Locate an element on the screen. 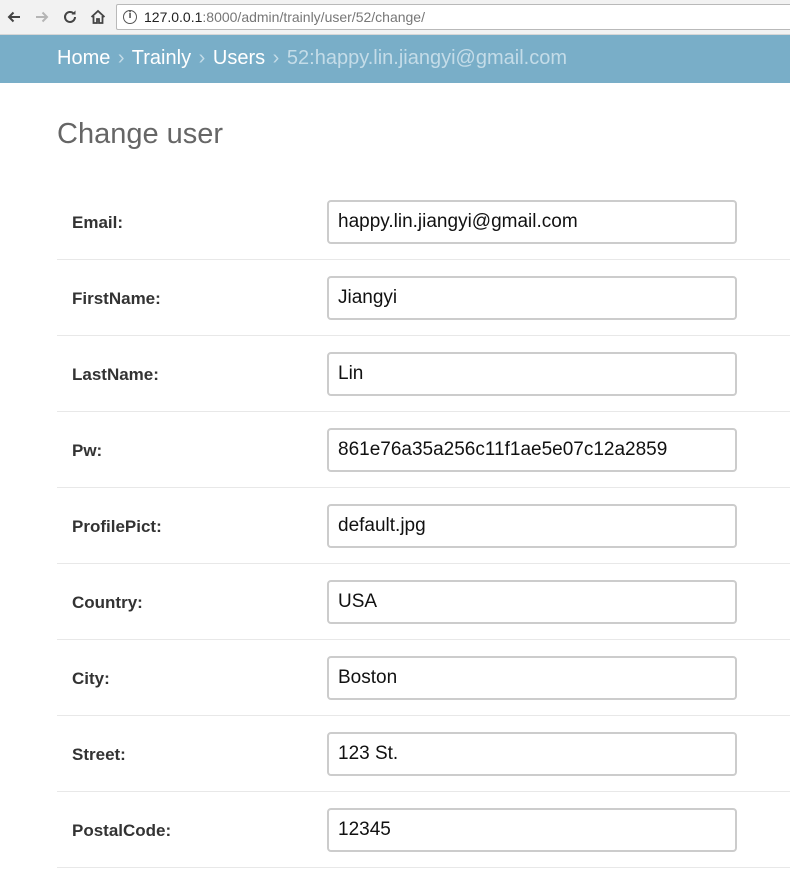 Image resolution: width=790 pixels, height=880 pixels. postalcode-field is located at coordinates (532, 830).